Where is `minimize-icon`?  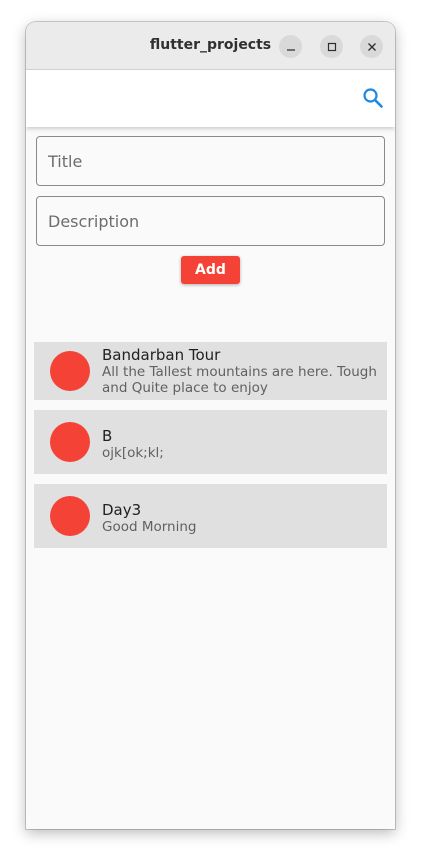
minimize-icon is located at coordinates (290, 49).